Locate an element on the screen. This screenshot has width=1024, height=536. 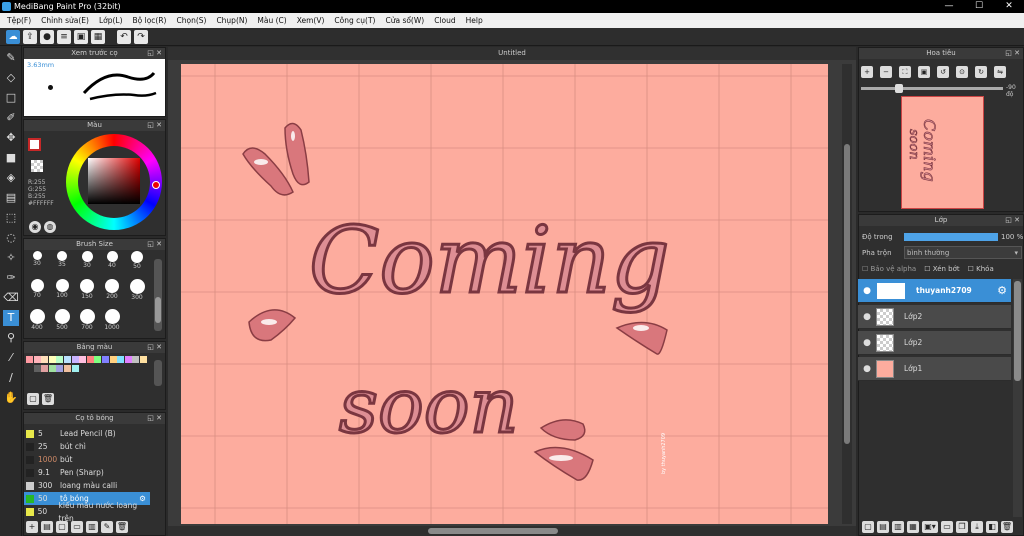
size-cell: 1000 is located at coordinates (112, 320).